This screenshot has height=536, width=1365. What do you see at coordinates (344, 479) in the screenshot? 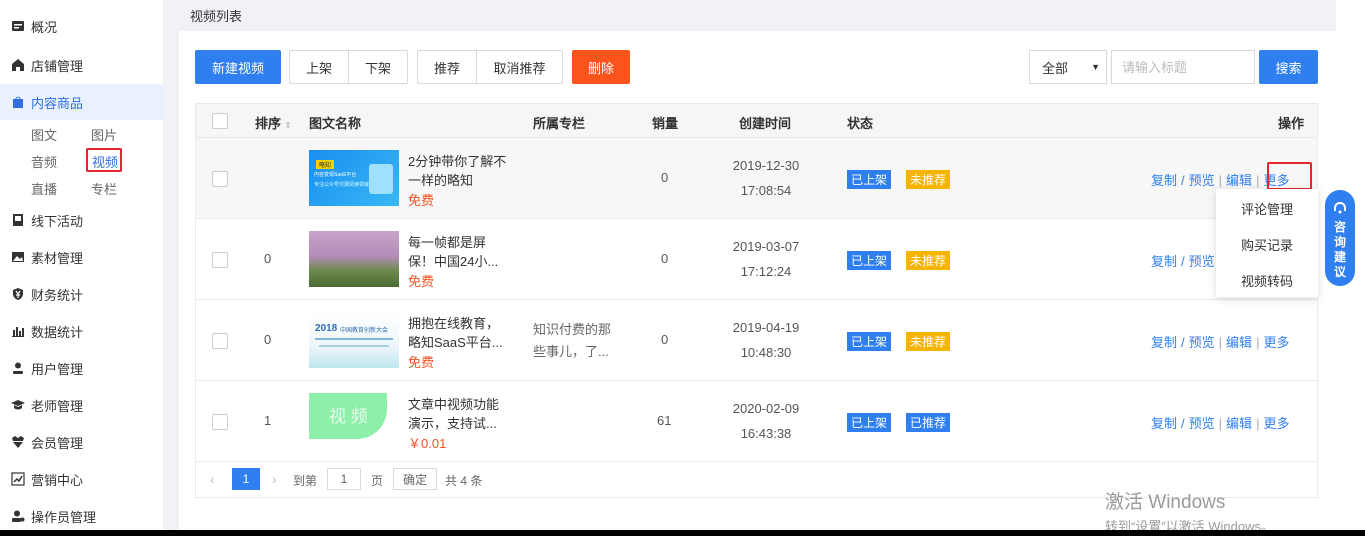
I see `page-number-input: 1` at bounding box center [344, 479].